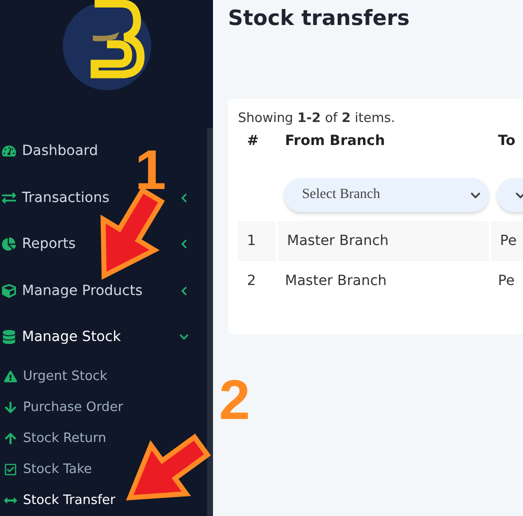  What do you see at coordinates (150, 170) in the screenshot?
I see `step-number: 1` at bounding box center [150, 170].